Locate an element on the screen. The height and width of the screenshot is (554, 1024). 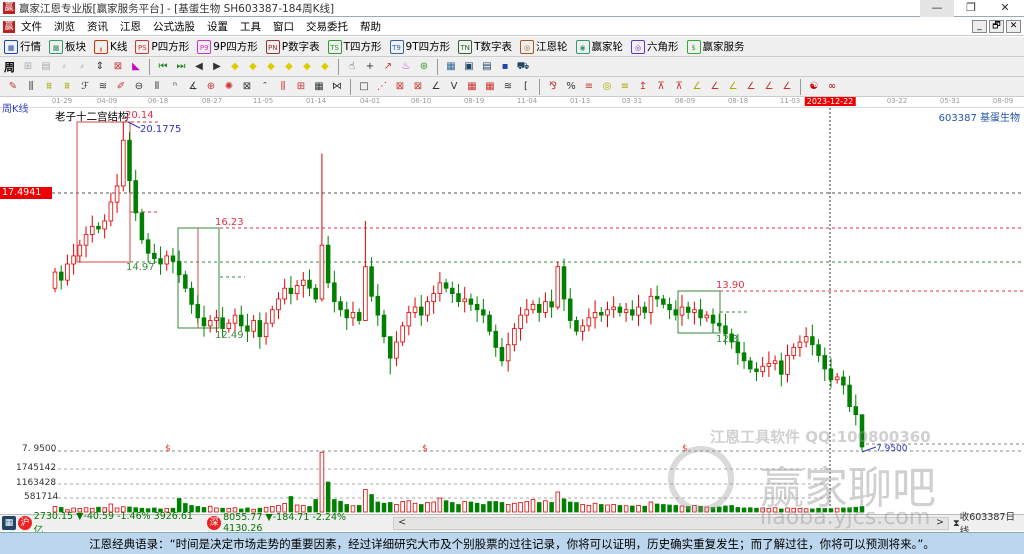
label-high-box: 20.14 is located at coordinates (139, 115).